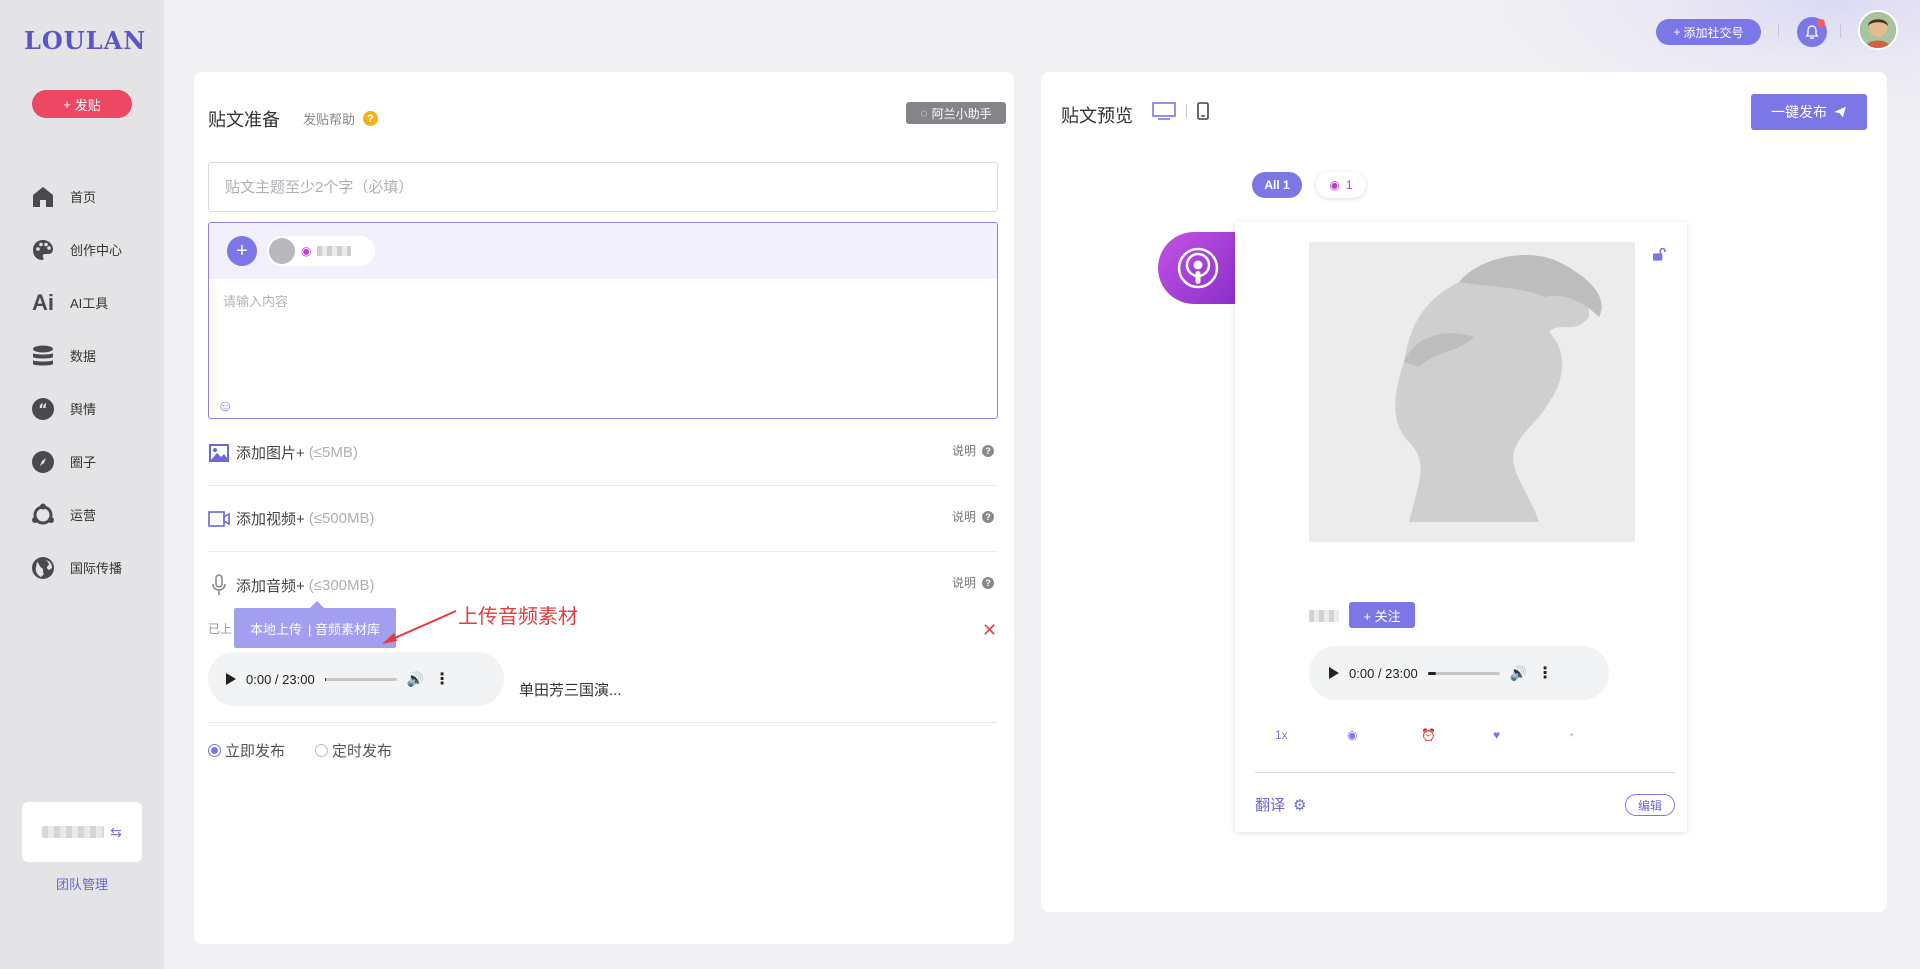 Image resolution: width=1920 pixels, height=969 pixels. What do you see at coordinates (1472, 392) in the screenshot?
I see `post-cover-image` at bounding box center [1472, 392].